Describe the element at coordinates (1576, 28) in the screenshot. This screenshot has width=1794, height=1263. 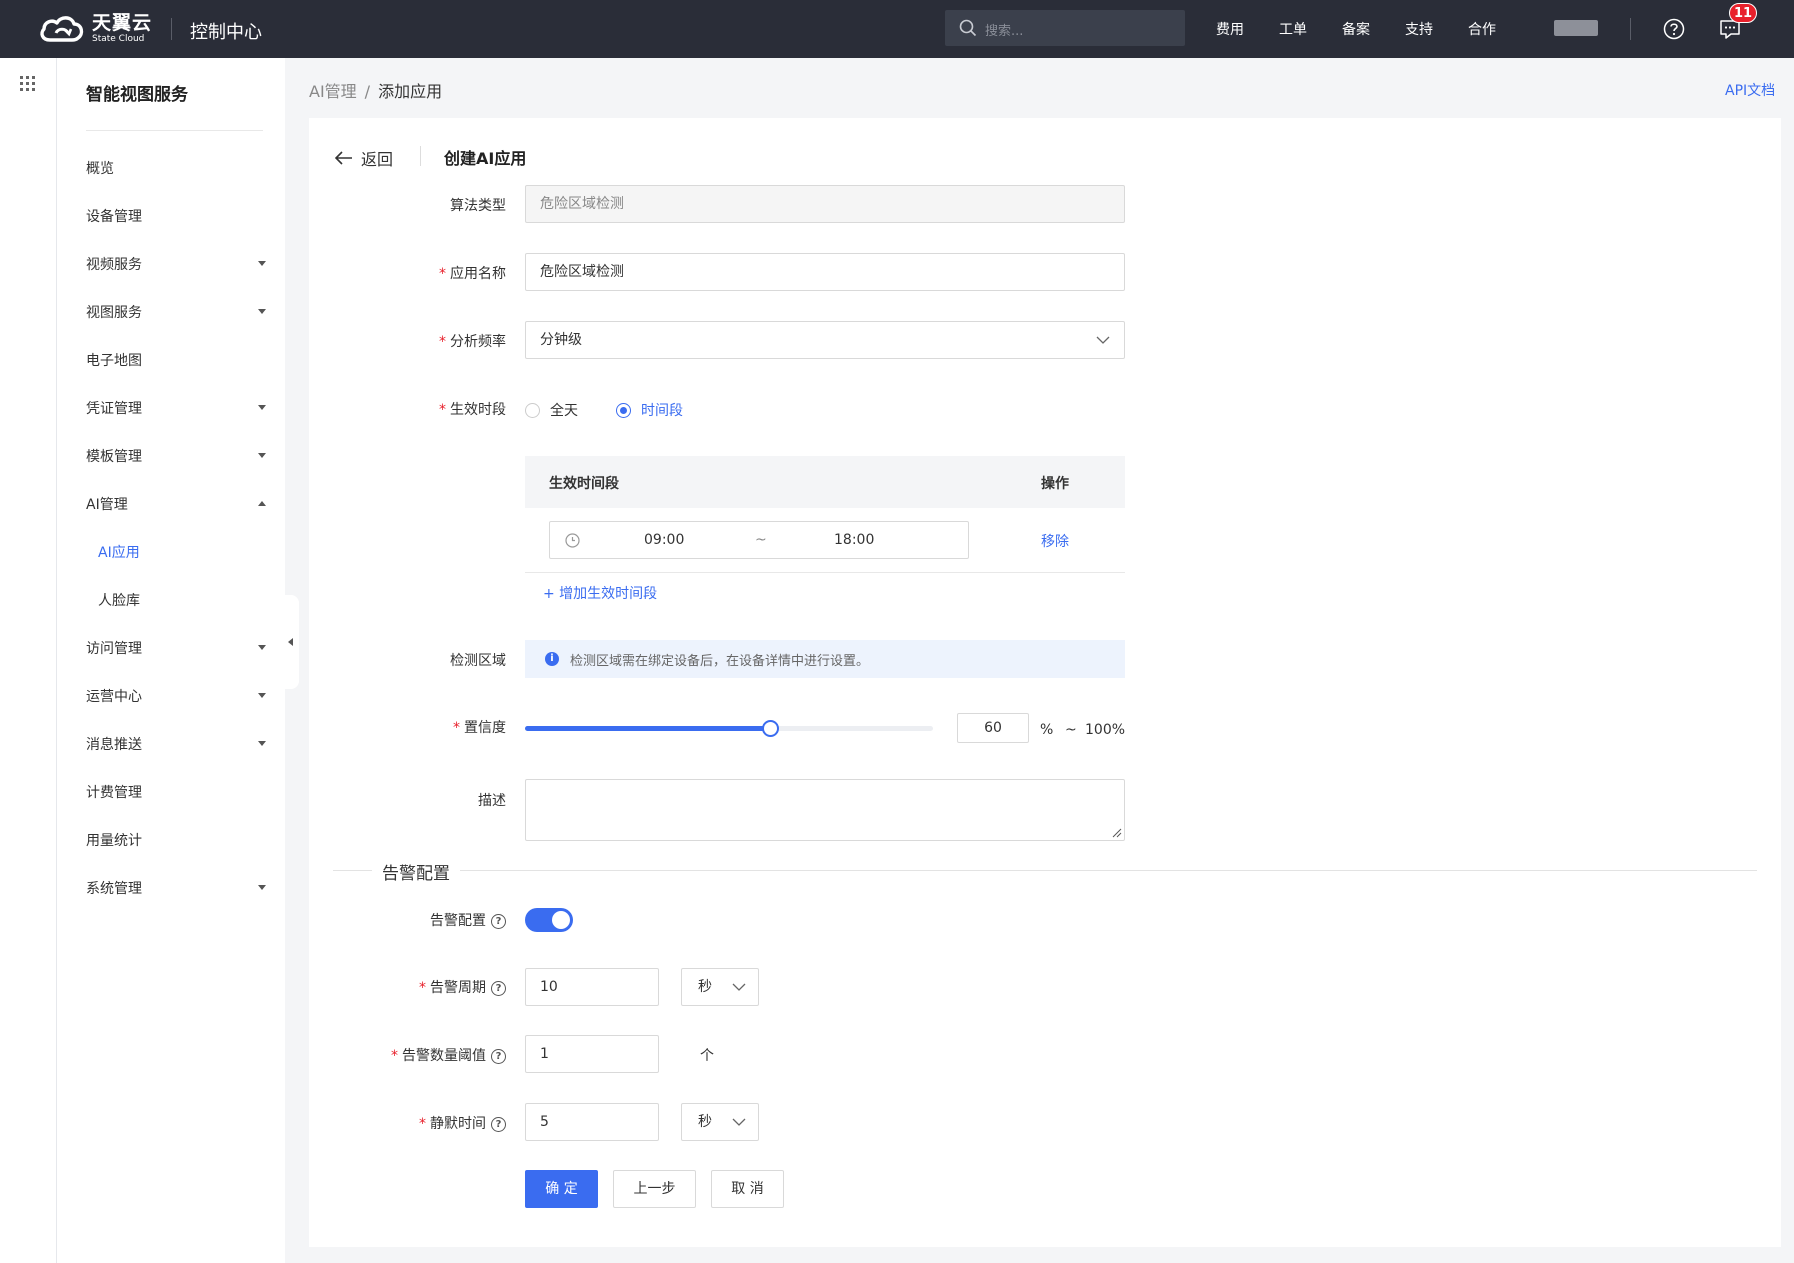
I see `user-account` at that location.